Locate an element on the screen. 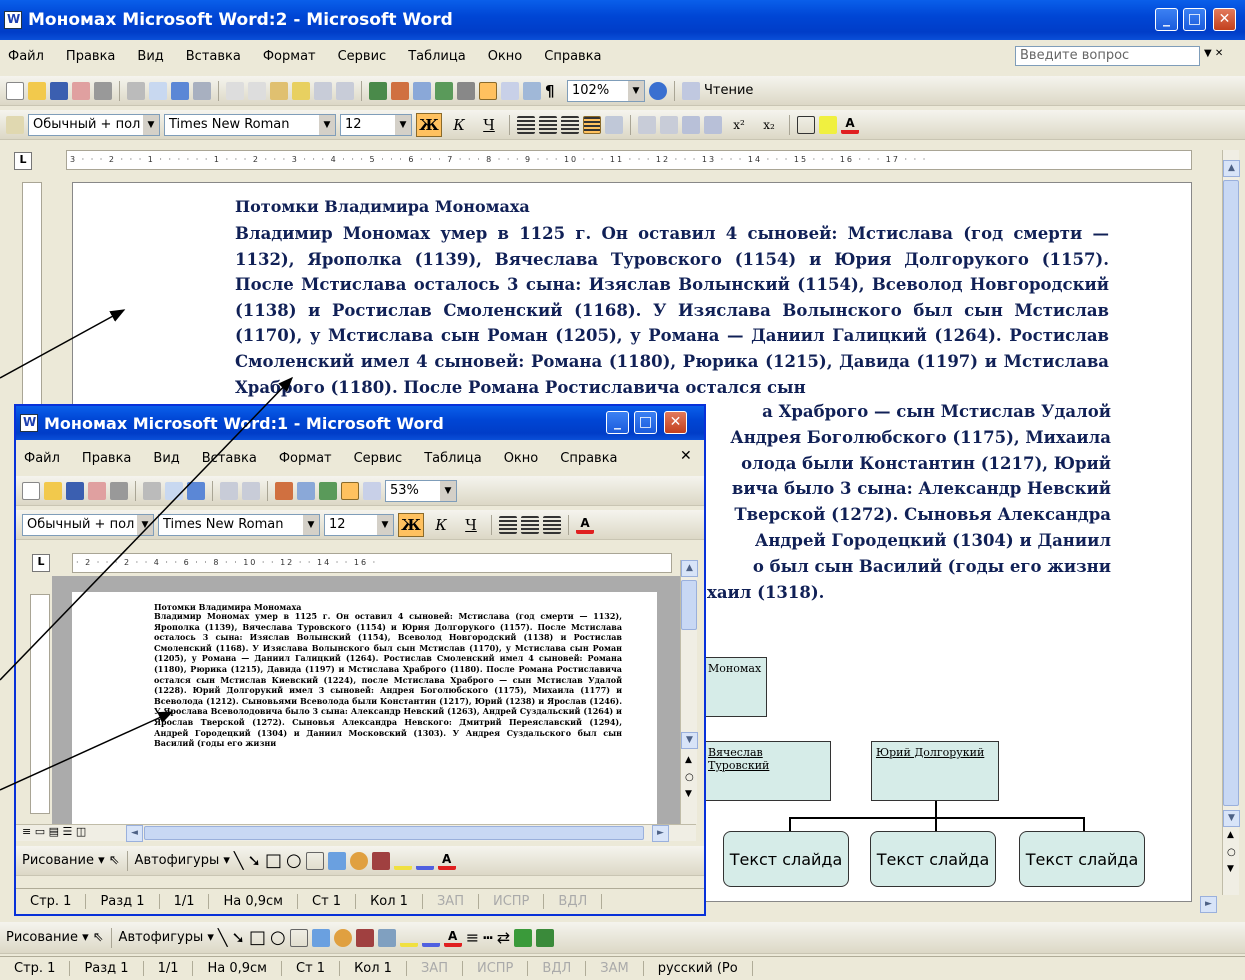 Image resolution: width=1245 pixels, height=980 pixels. reading-icon is located at coordinates (691, 90).